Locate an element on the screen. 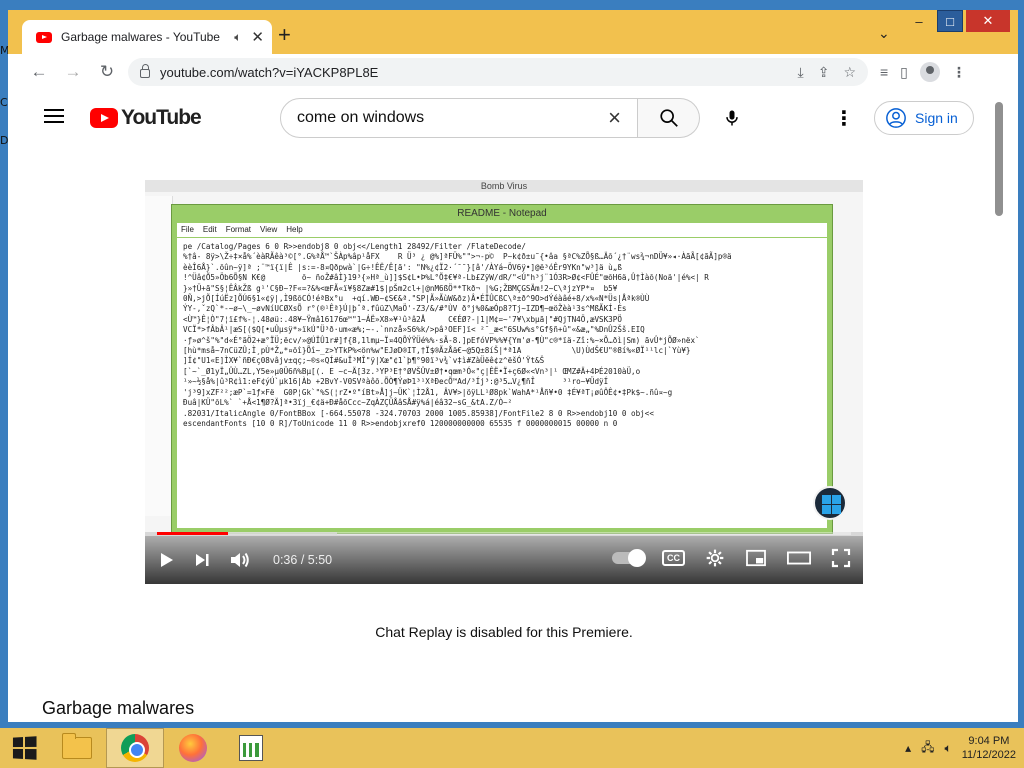 This screenshot has width=1024, height=768. address-bar: youtube.com/watch?v=iYACKP8PL8E ⤓ ⇪ ☆ is located at coordinates (498, 72).